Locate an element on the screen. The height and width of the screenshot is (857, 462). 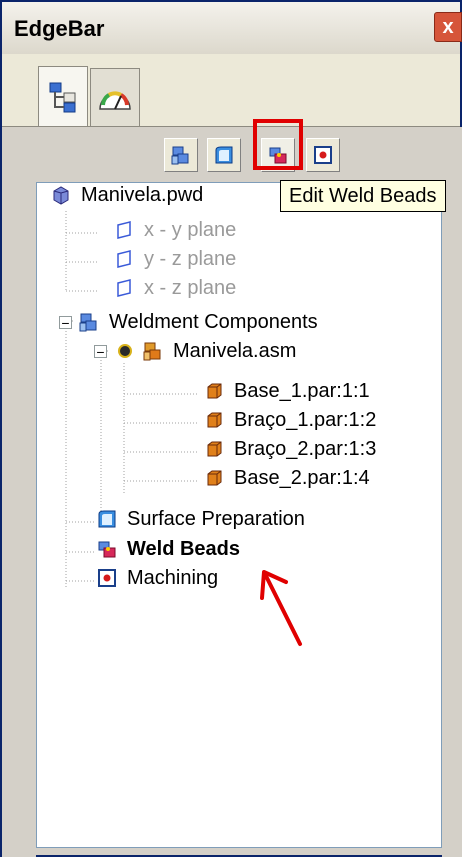
surface-preparation-button is located at coordinates (224, 155).